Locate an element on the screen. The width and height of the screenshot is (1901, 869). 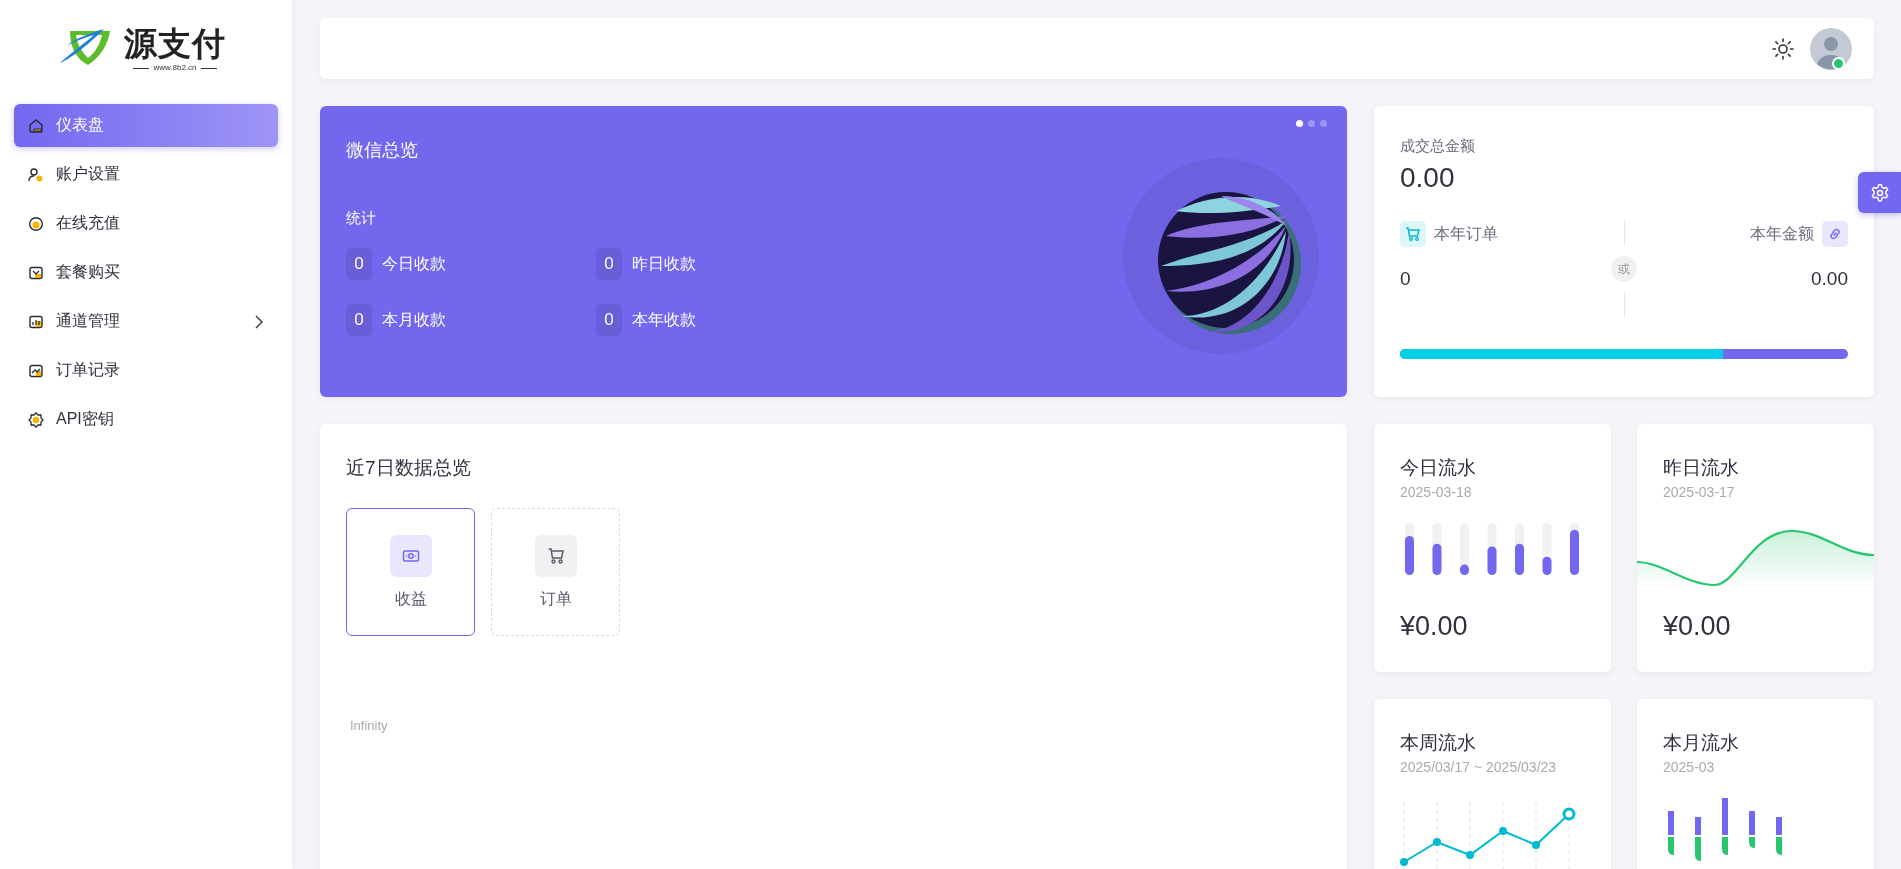
date-label: 2025-03-18 is located at coordinates (1436, 492).